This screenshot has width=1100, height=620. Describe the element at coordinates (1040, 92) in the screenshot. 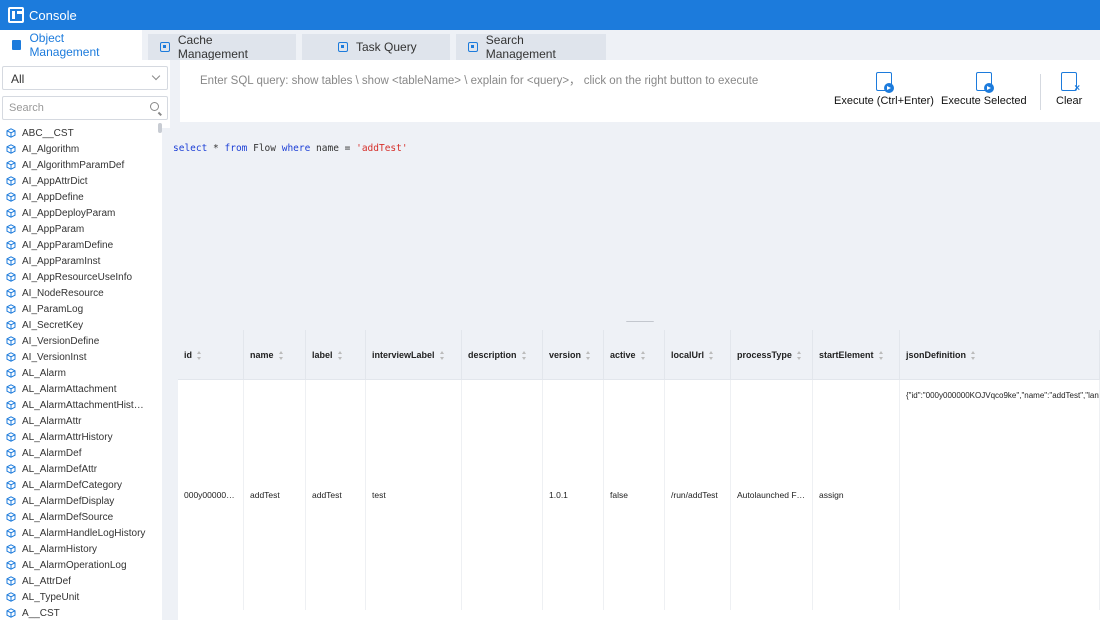

I see `toolbar-divider` at that location.